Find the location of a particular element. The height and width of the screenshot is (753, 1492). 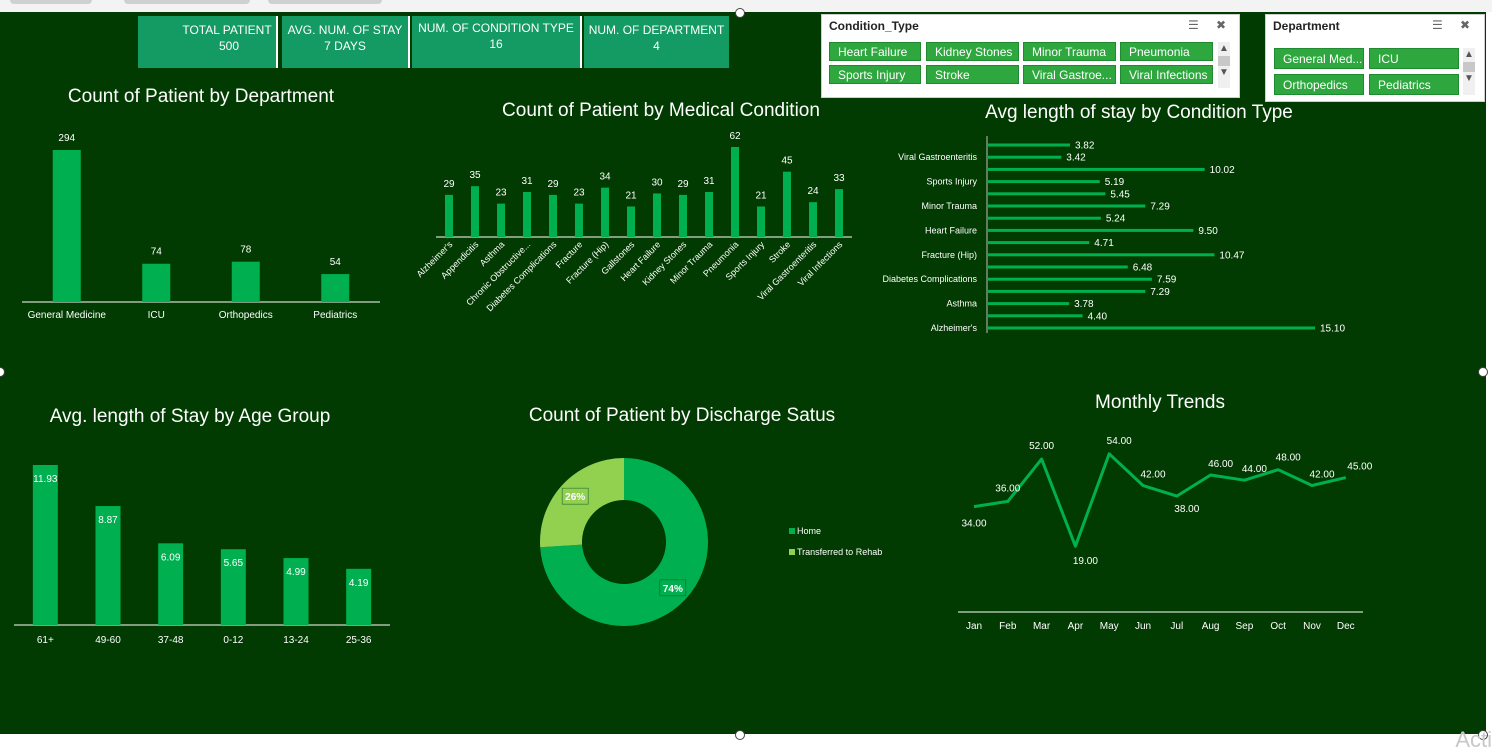

kpi-total-patient: TOTAL PATIENT 500 is located at coordinates (207, 42).